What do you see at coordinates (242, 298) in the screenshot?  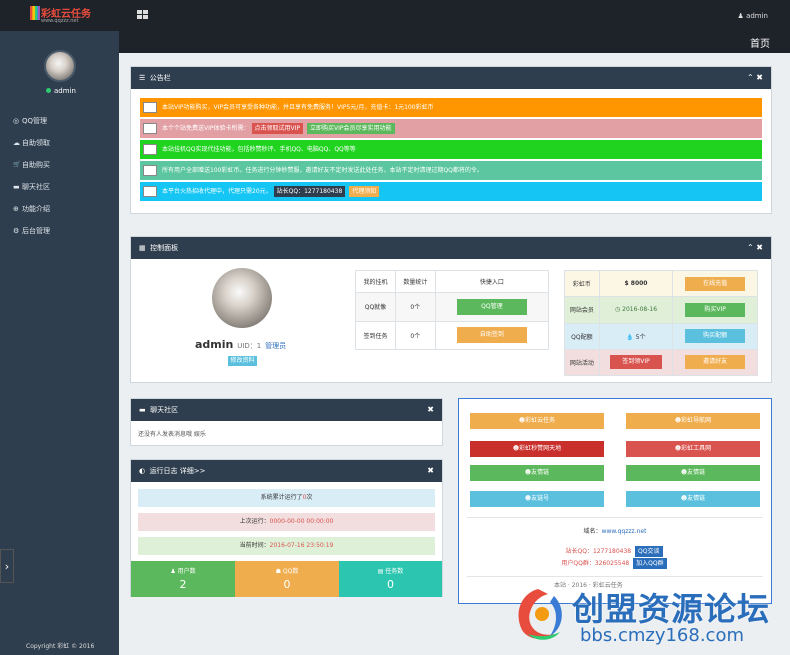 I see `profile-avatar` at bounding box center [242, 298].